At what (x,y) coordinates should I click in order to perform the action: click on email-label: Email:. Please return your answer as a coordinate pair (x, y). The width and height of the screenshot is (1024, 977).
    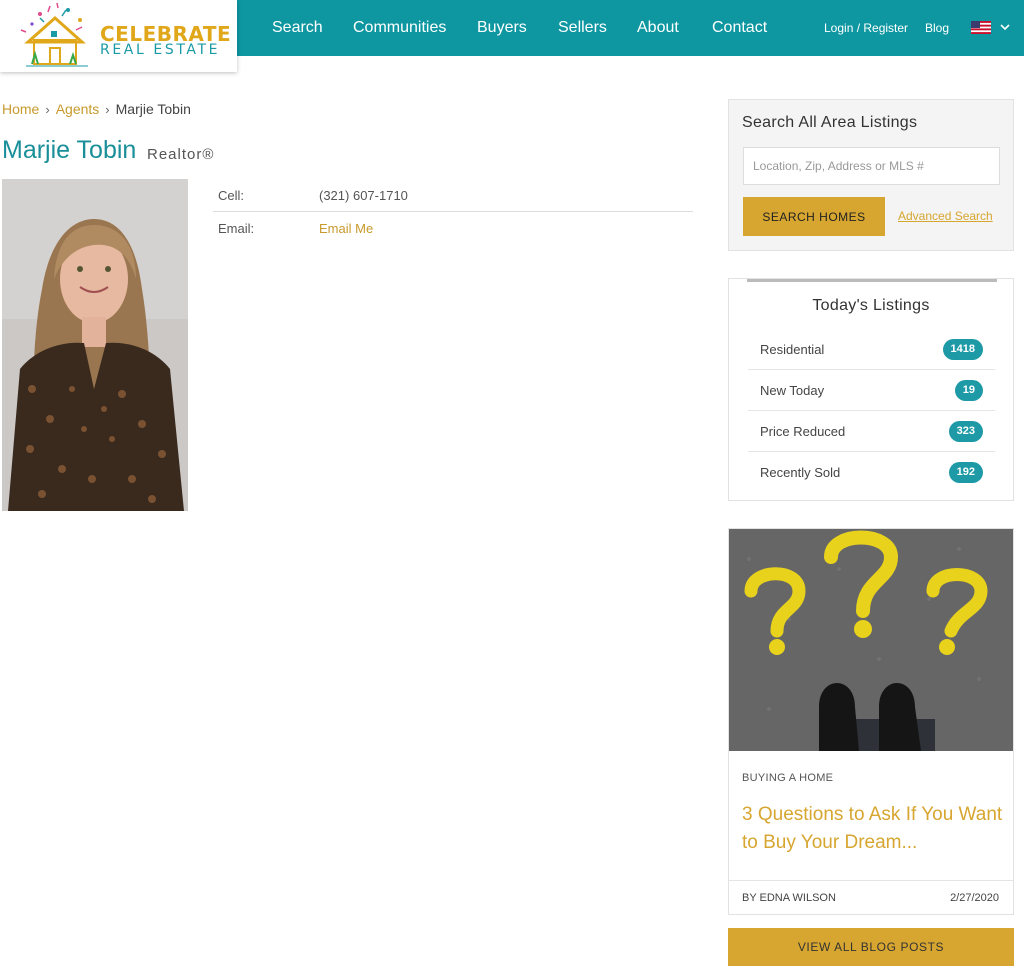
    Looking at the image, I should click on (236, 228).